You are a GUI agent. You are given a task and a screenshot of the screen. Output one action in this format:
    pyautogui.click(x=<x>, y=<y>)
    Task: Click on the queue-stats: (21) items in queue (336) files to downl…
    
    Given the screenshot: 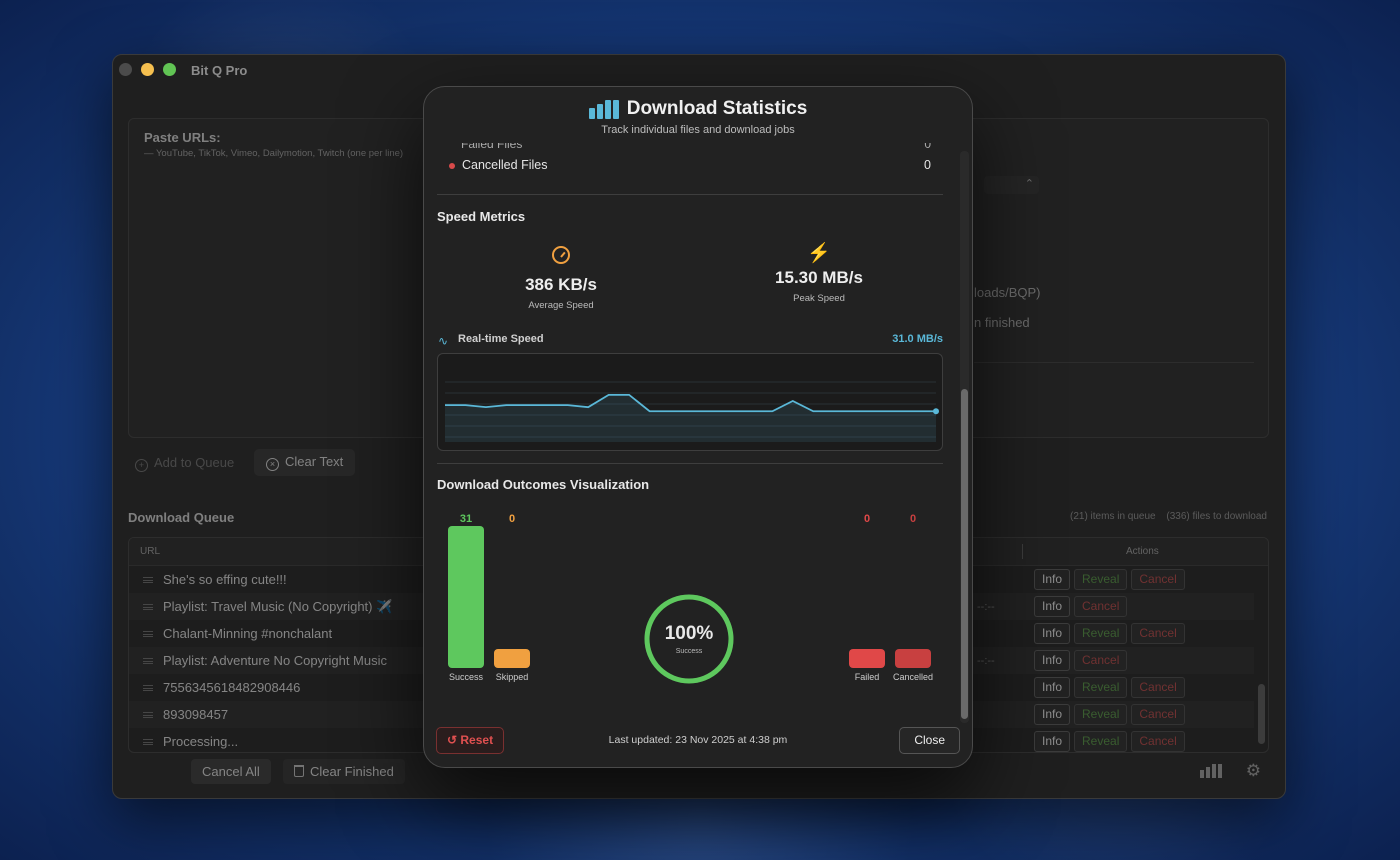 What is the action you would take?
    pyautogui.click(x=1164, y=516)
    